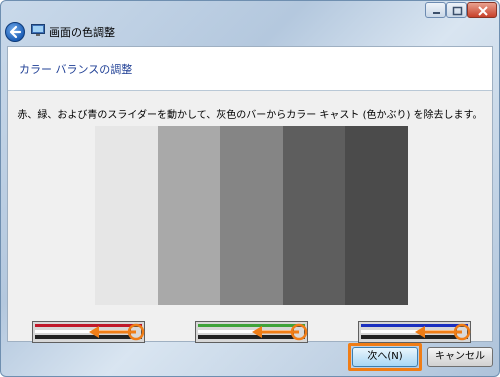 This screenshot has height=377, width=500. What do you see at coordinates (117, 332) in the screenshot?
I see `red-slider-arrow-icon` at bounding box center [117, 332].